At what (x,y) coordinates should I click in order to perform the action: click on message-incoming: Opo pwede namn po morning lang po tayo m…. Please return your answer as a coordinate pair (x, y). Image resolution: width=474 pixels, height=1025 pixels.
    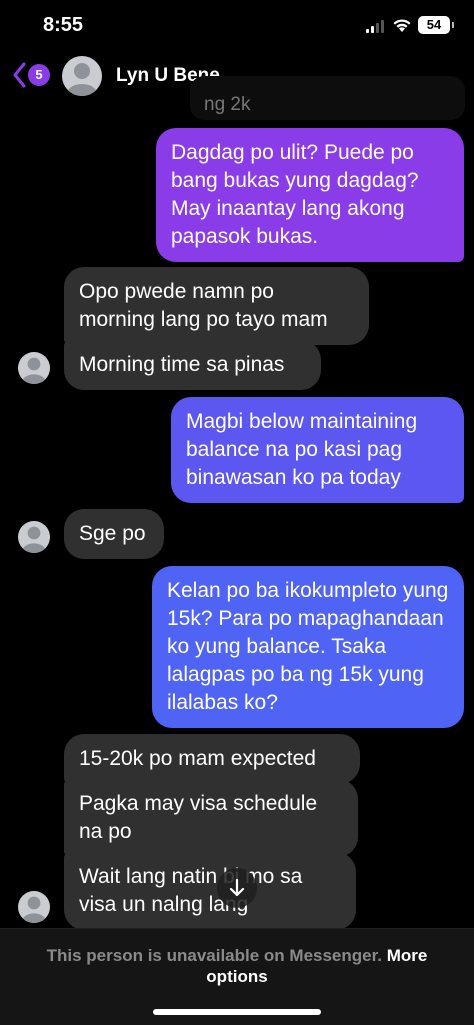
    Looking at the image, I should click on (216, 306).